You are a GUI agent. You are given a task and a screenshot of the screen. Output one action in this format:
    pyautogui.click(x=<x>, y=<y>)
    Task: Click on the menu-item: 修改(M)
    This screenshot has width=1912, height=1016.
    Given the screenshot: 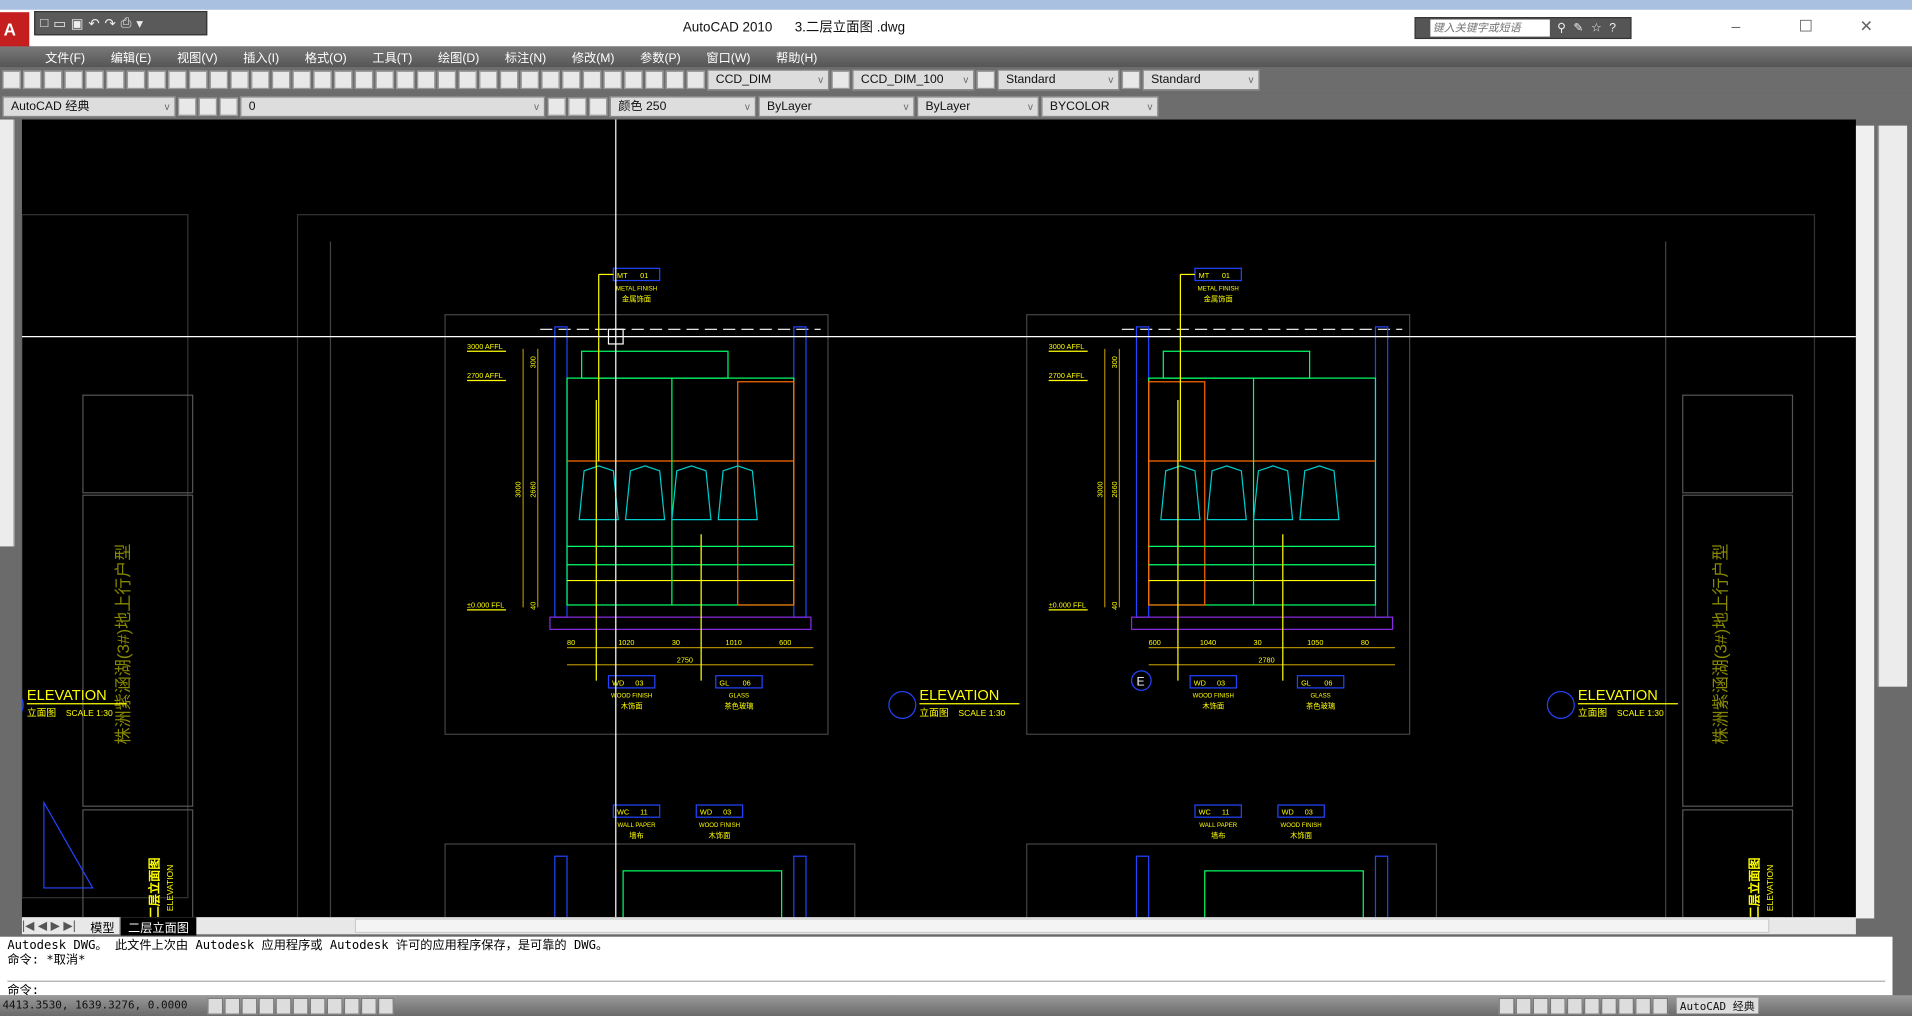 What is the action you would take?
    pyautogui.click(x=593, y=56)
    